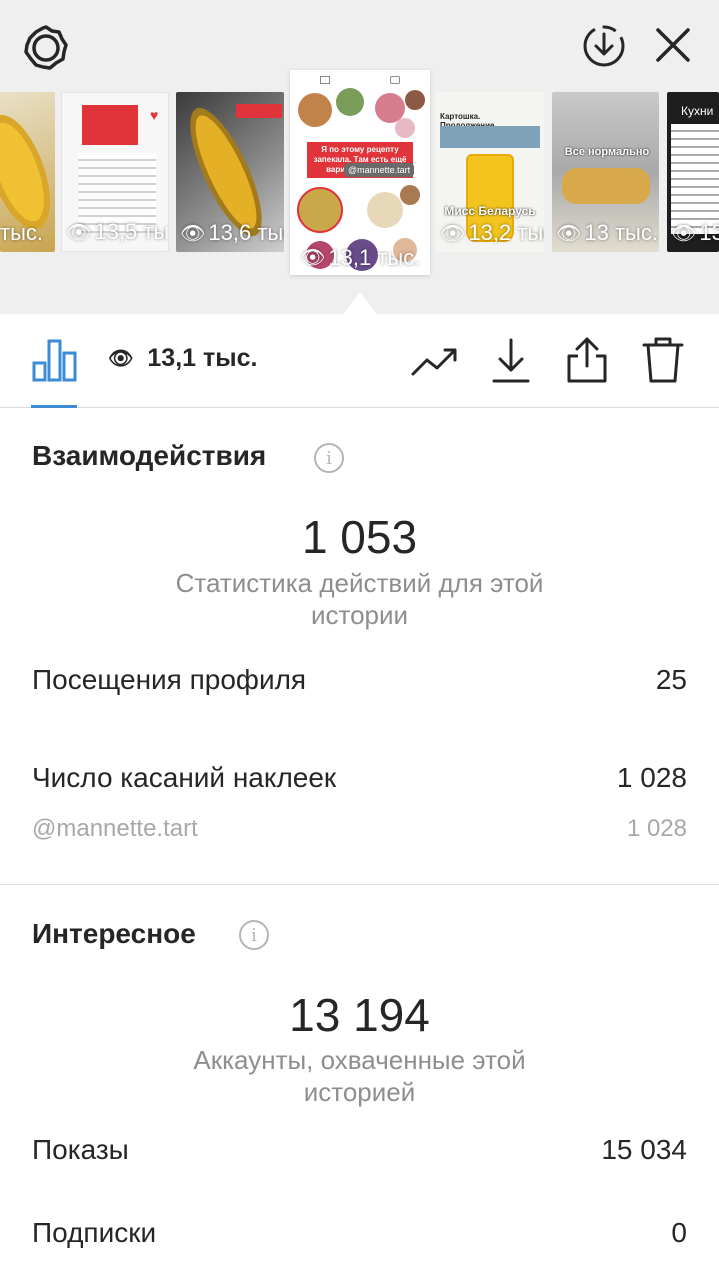 The image size is (719, 1280). I want to click on interactions-title: Взаимодействия, so click(149, 455).